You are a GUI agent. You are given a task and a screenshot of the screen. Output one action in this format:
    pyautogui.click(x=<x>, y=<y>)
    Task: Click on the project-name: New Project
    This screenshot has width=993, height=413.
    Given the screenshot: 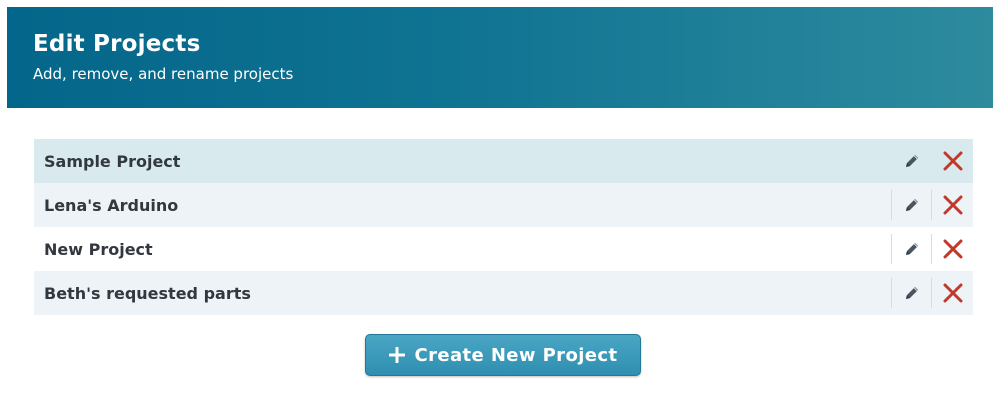 What is the action you would take?
    pyautogui.click(x=98, y=249)
    